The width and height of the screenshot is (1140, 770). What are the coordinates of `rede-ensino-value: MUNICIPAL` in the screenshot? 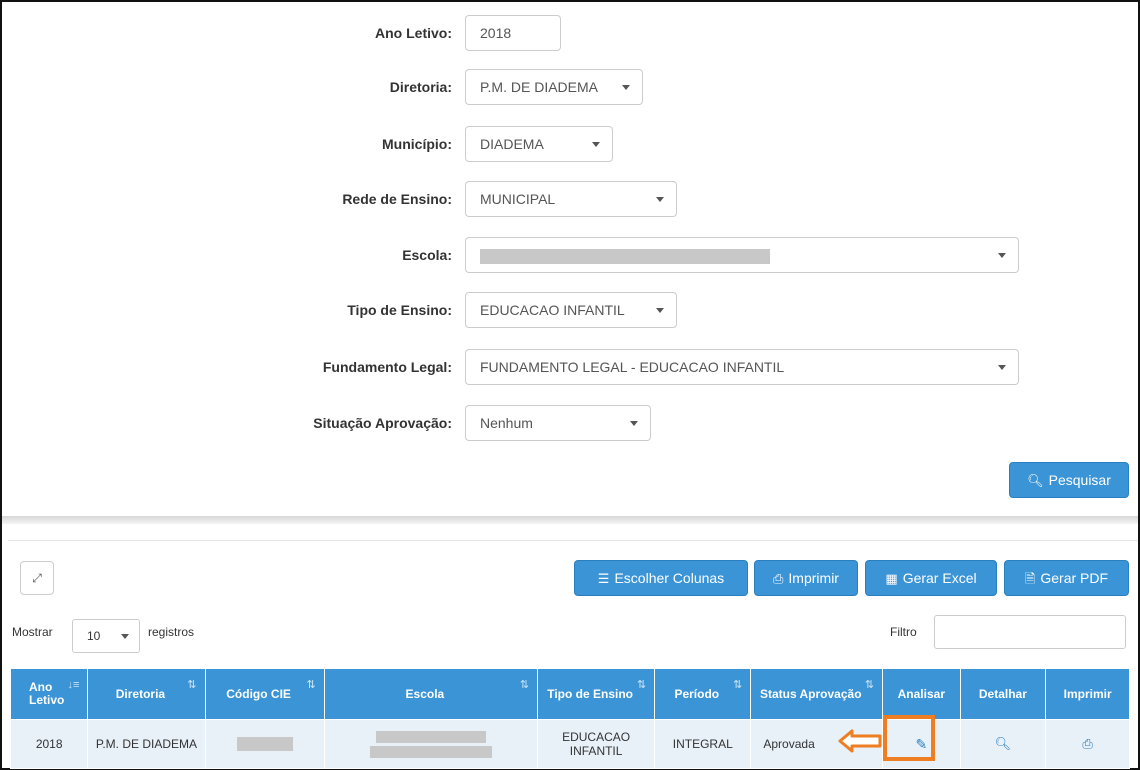 It's located at (518, 199).